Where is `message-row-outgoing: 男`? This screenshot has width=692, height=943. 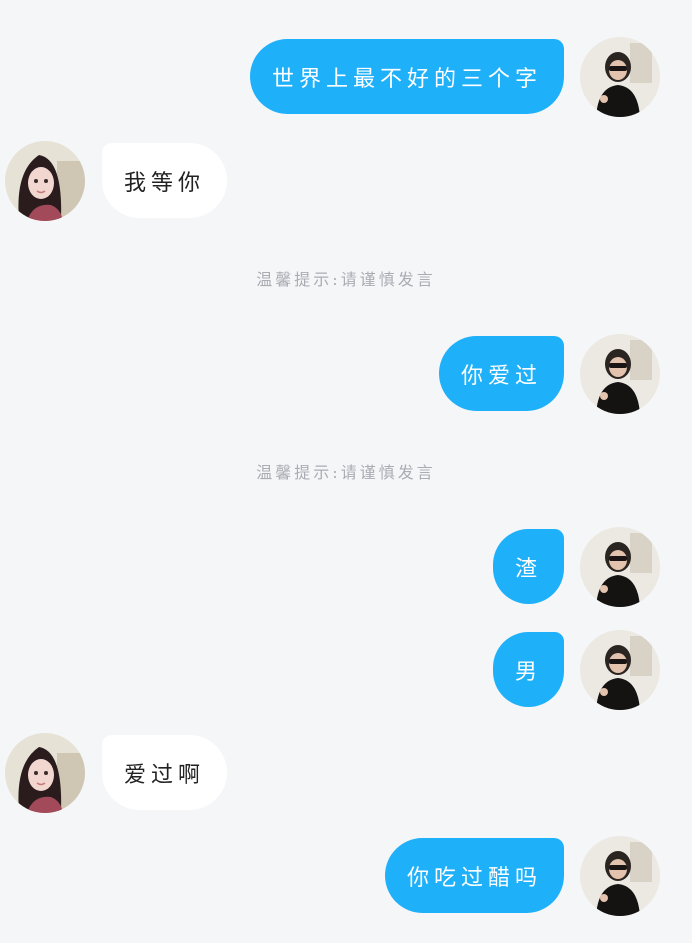
message-row-outgoing: 男 is located at coordinates (346, 670).